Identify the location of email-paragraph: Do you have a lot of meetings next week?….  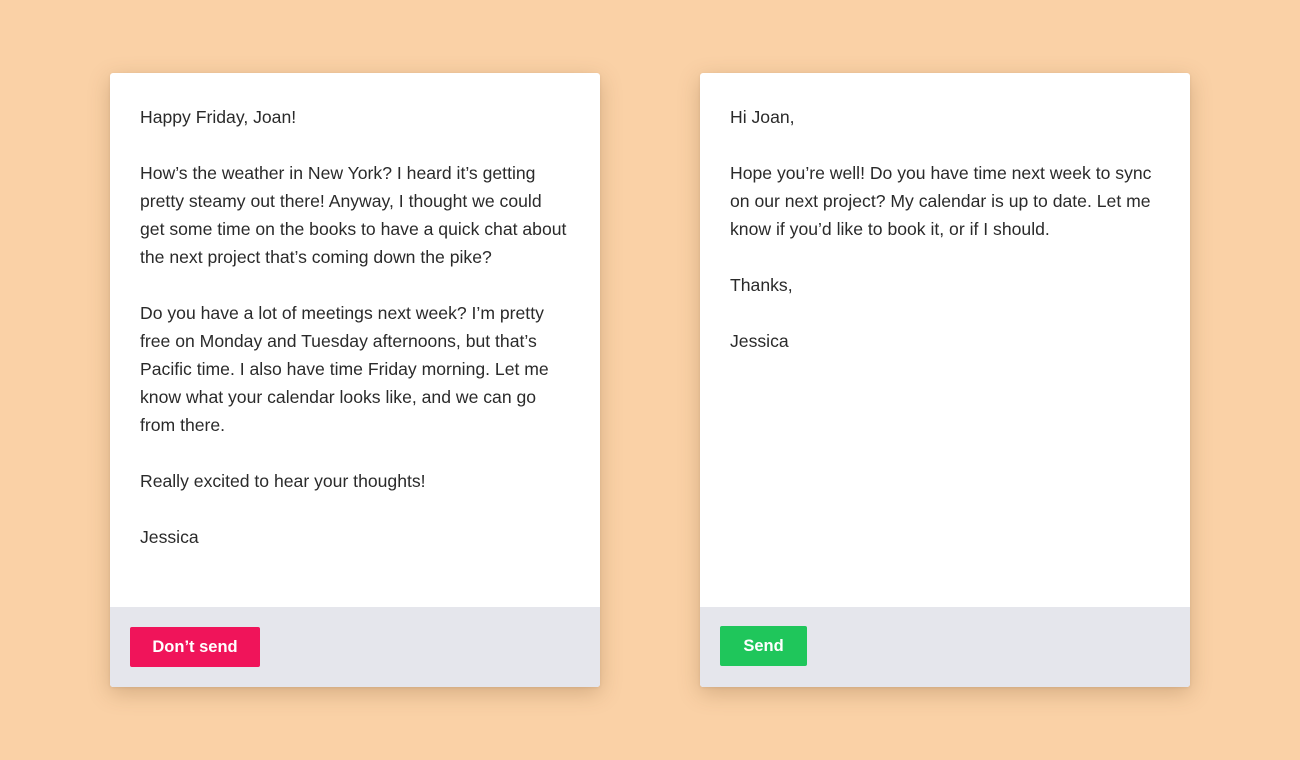
(344, 369).